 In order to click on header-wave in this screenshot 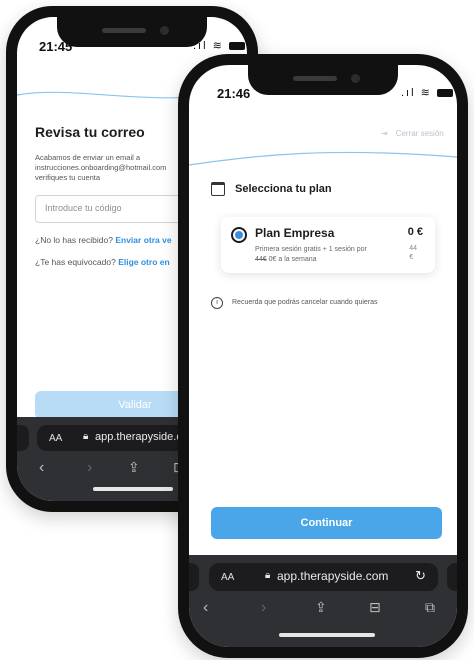, I will do `click(323, 158)`.